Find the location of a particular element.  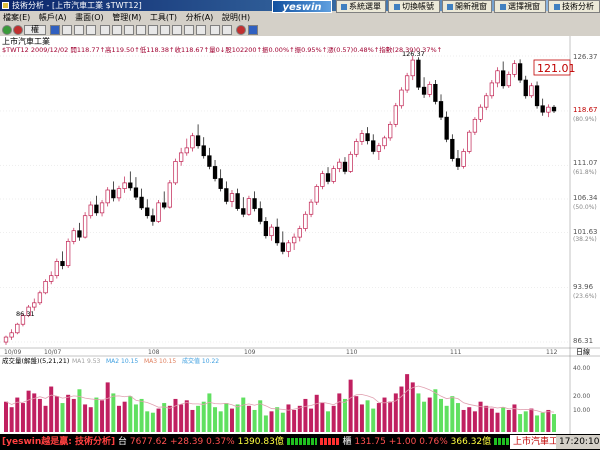

switch-account-button: 切換帳號 is located at coordinates (414, 6).